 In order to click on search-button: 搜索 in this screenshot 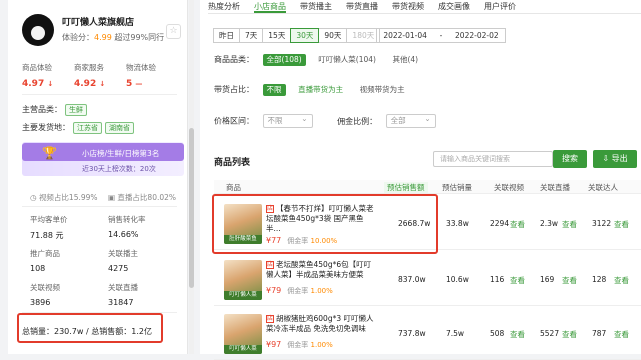, I will do `click(570, 159)`.